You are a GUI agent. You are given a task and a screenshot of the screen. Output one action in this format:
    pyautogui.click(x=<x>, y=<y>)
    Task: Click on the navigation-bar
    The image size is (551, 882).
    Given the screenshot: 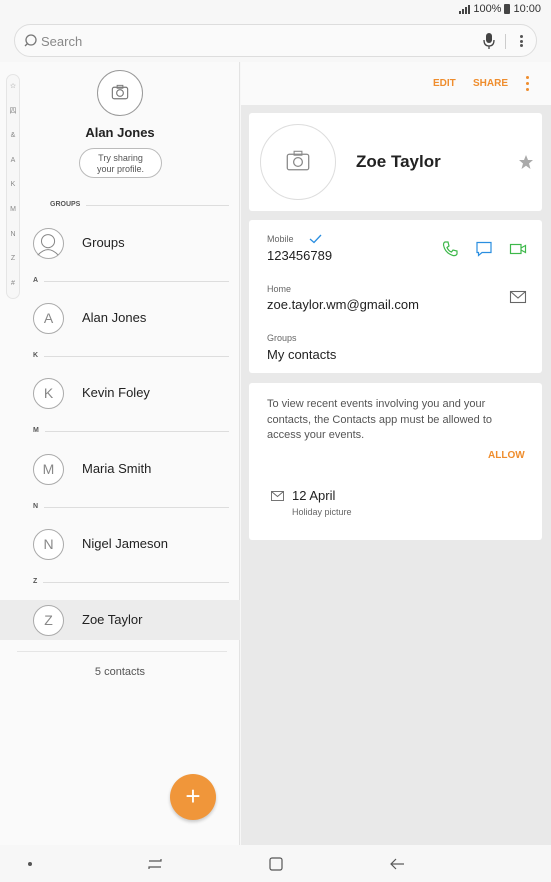 What is the action you would take?
    pyautogui.click(x=275, y=863)
    